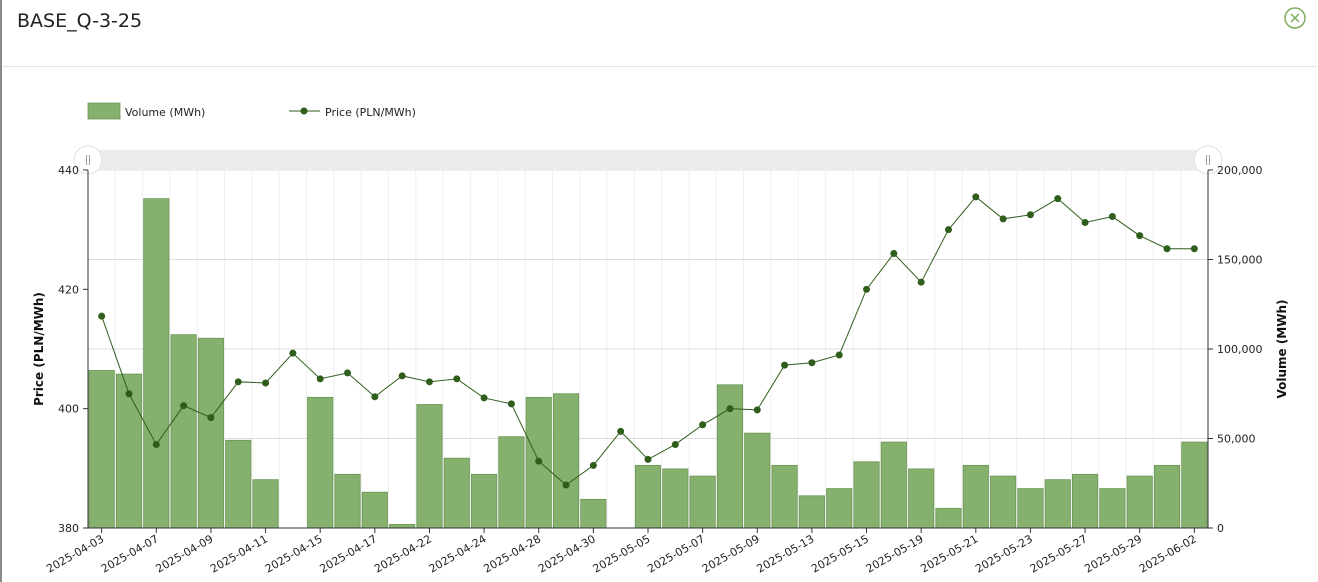  What do you see at coordinates (840, 553) in the screenshot?
I see `x-tick-label: 2025-05-15` at bounding box center [840, 553].